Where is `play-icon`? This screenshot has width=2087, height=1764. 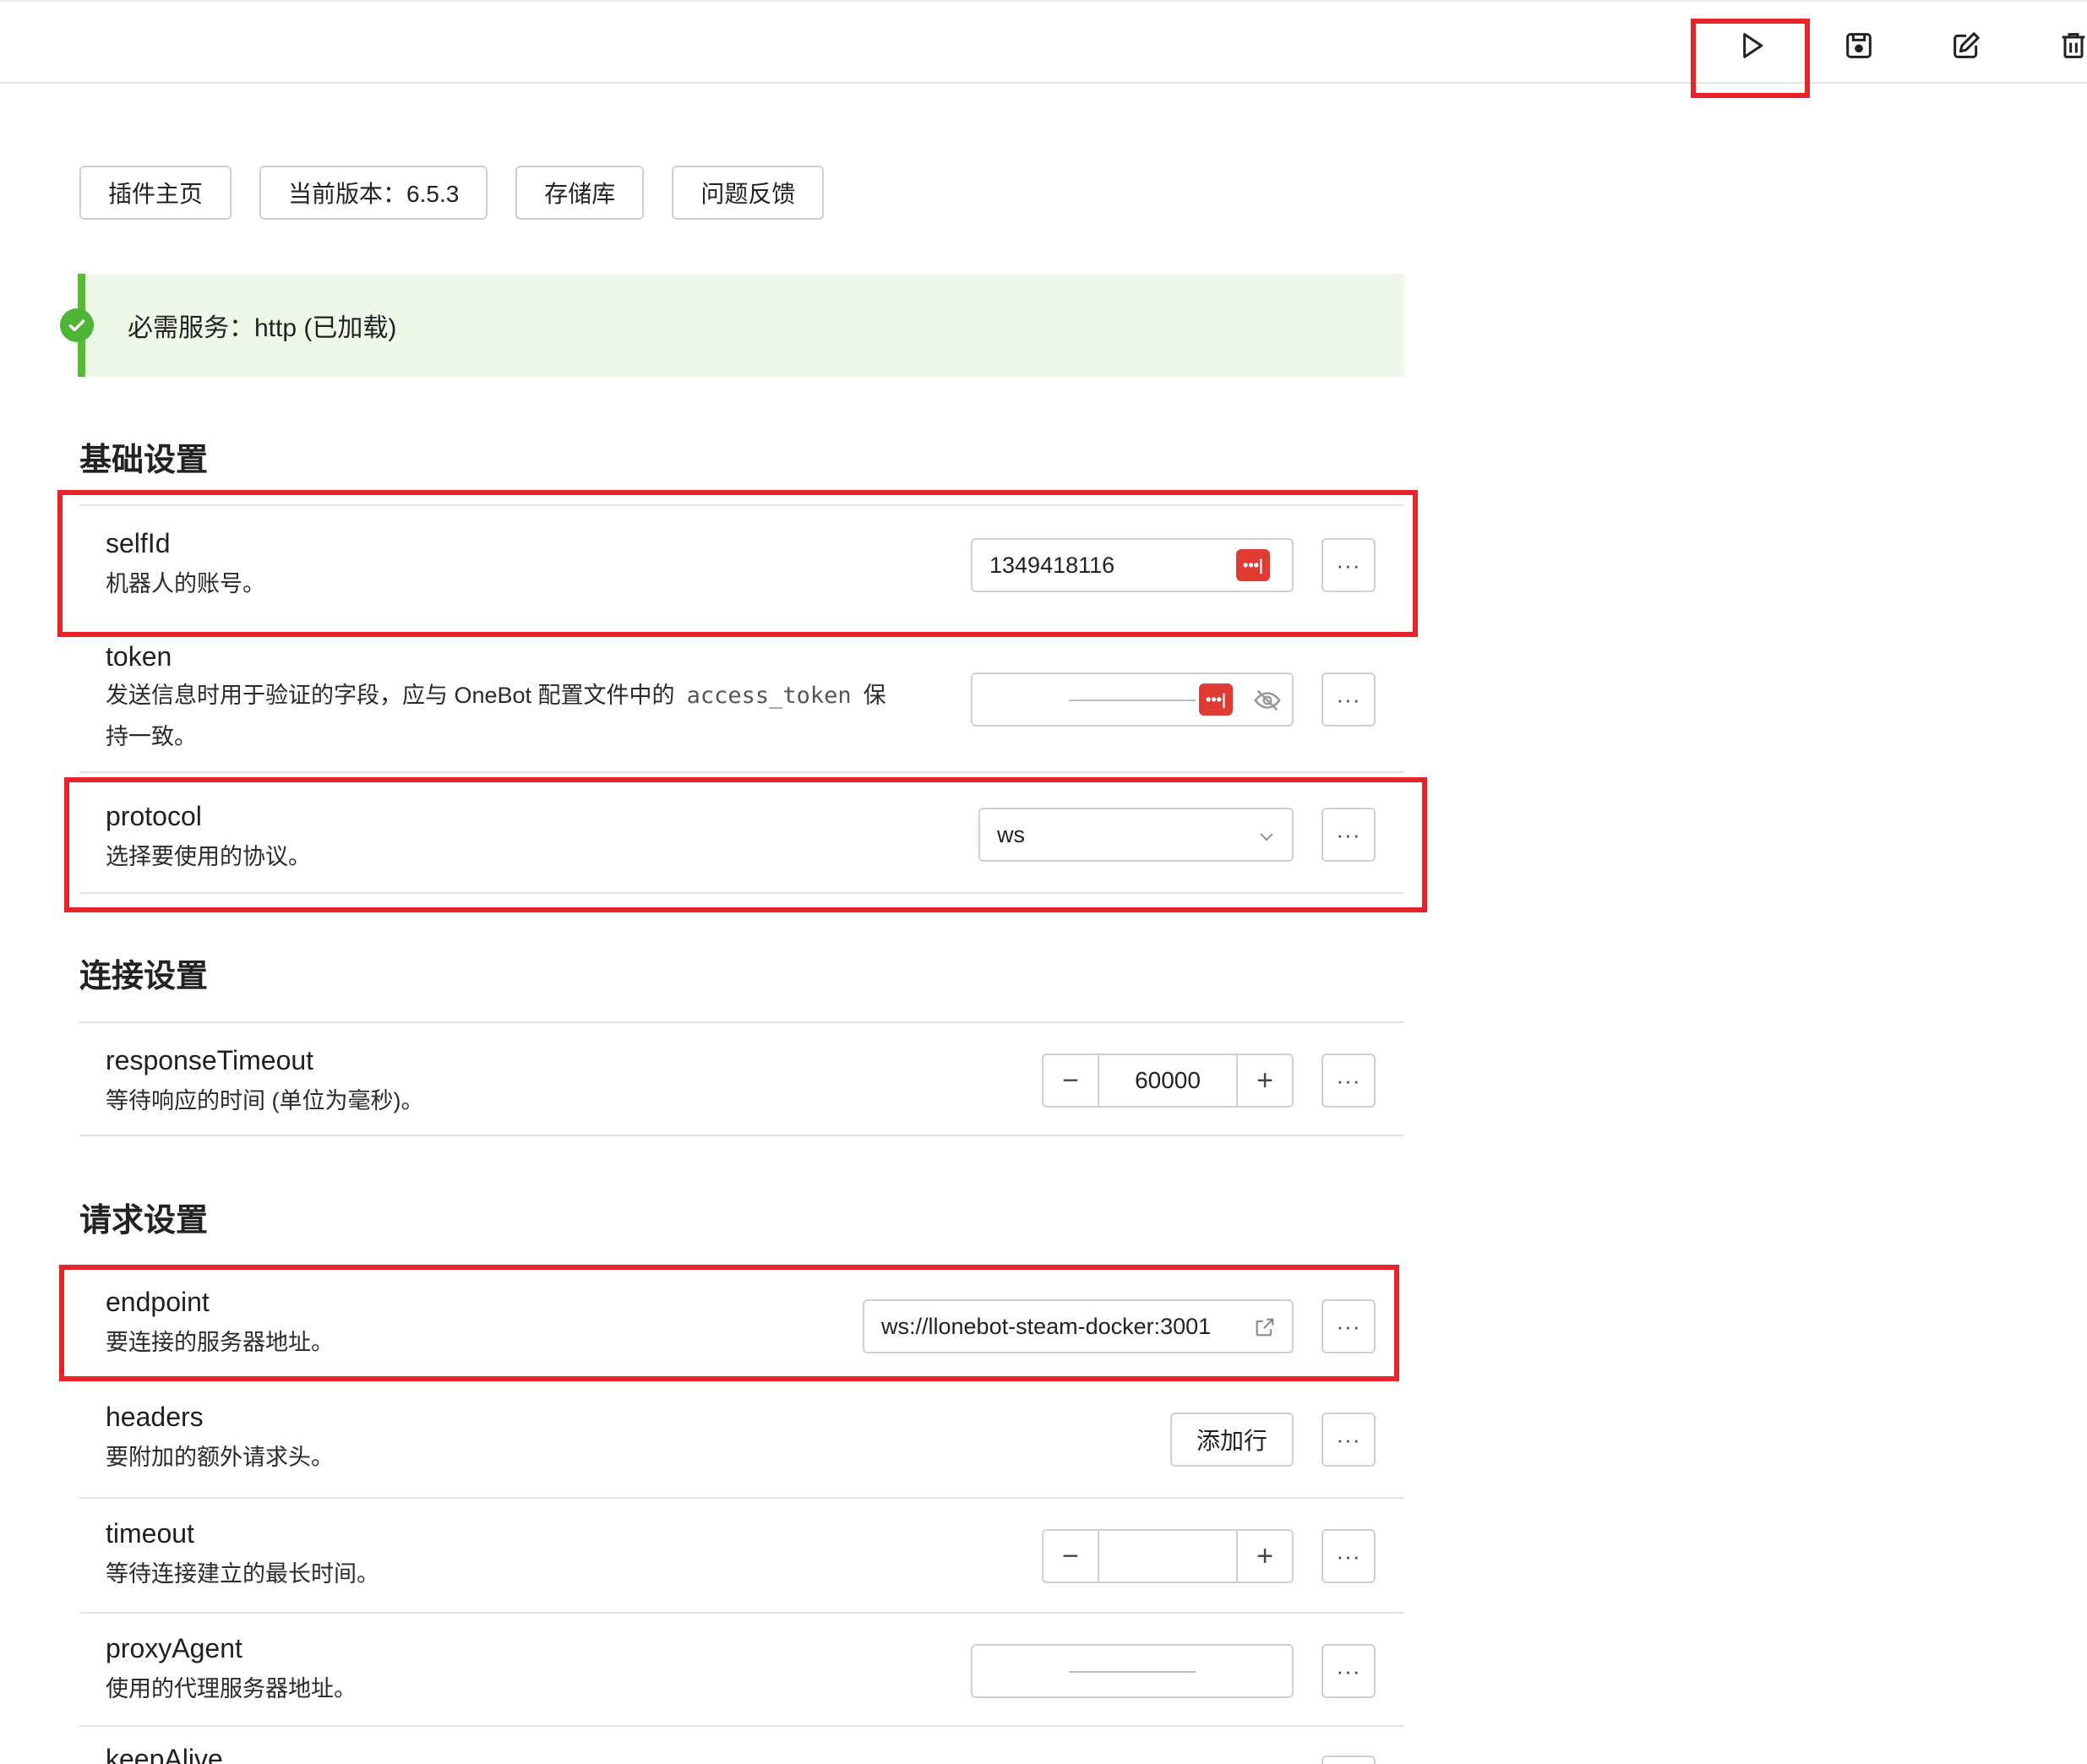
play-icon is located at coordinates (1753, 45).